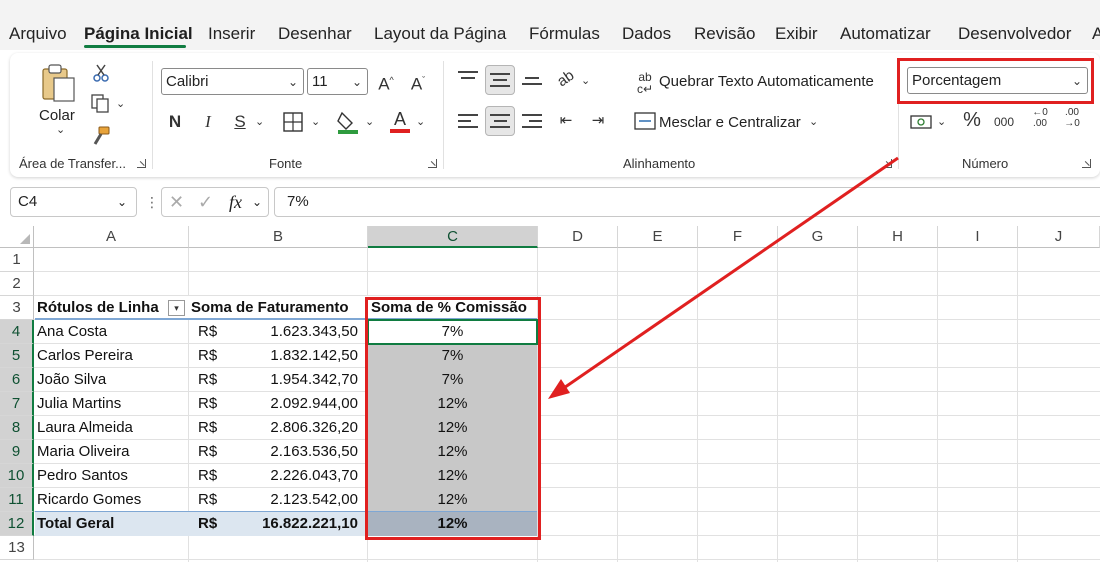  What do you see at coordinates (1059, 237) in the screenshot?
I see `column-header-j: J` at bounding box center [1059, 237].